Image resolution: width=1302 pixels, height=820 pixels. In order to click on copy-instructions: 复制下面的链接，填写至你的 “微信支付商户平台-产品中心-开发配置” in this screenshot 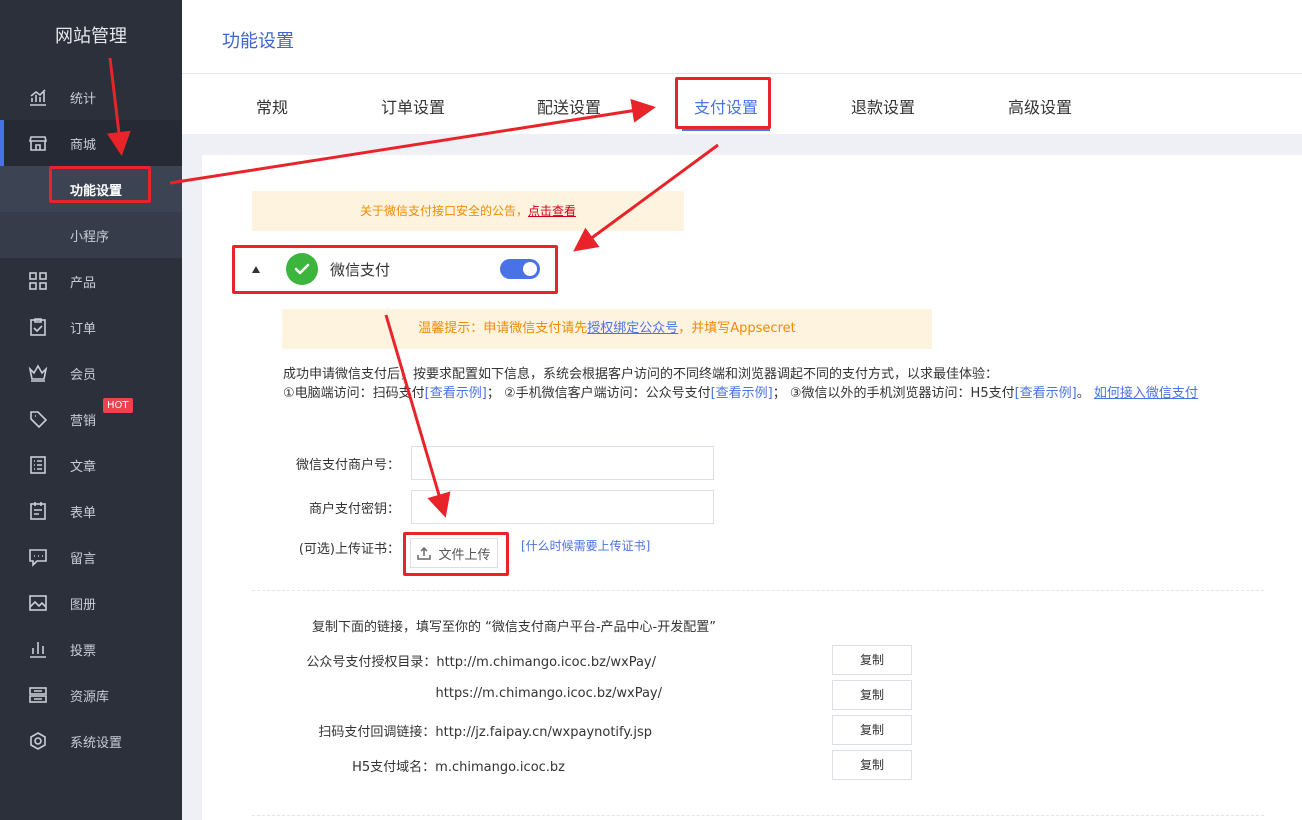, I will do `click(514, 627)`.